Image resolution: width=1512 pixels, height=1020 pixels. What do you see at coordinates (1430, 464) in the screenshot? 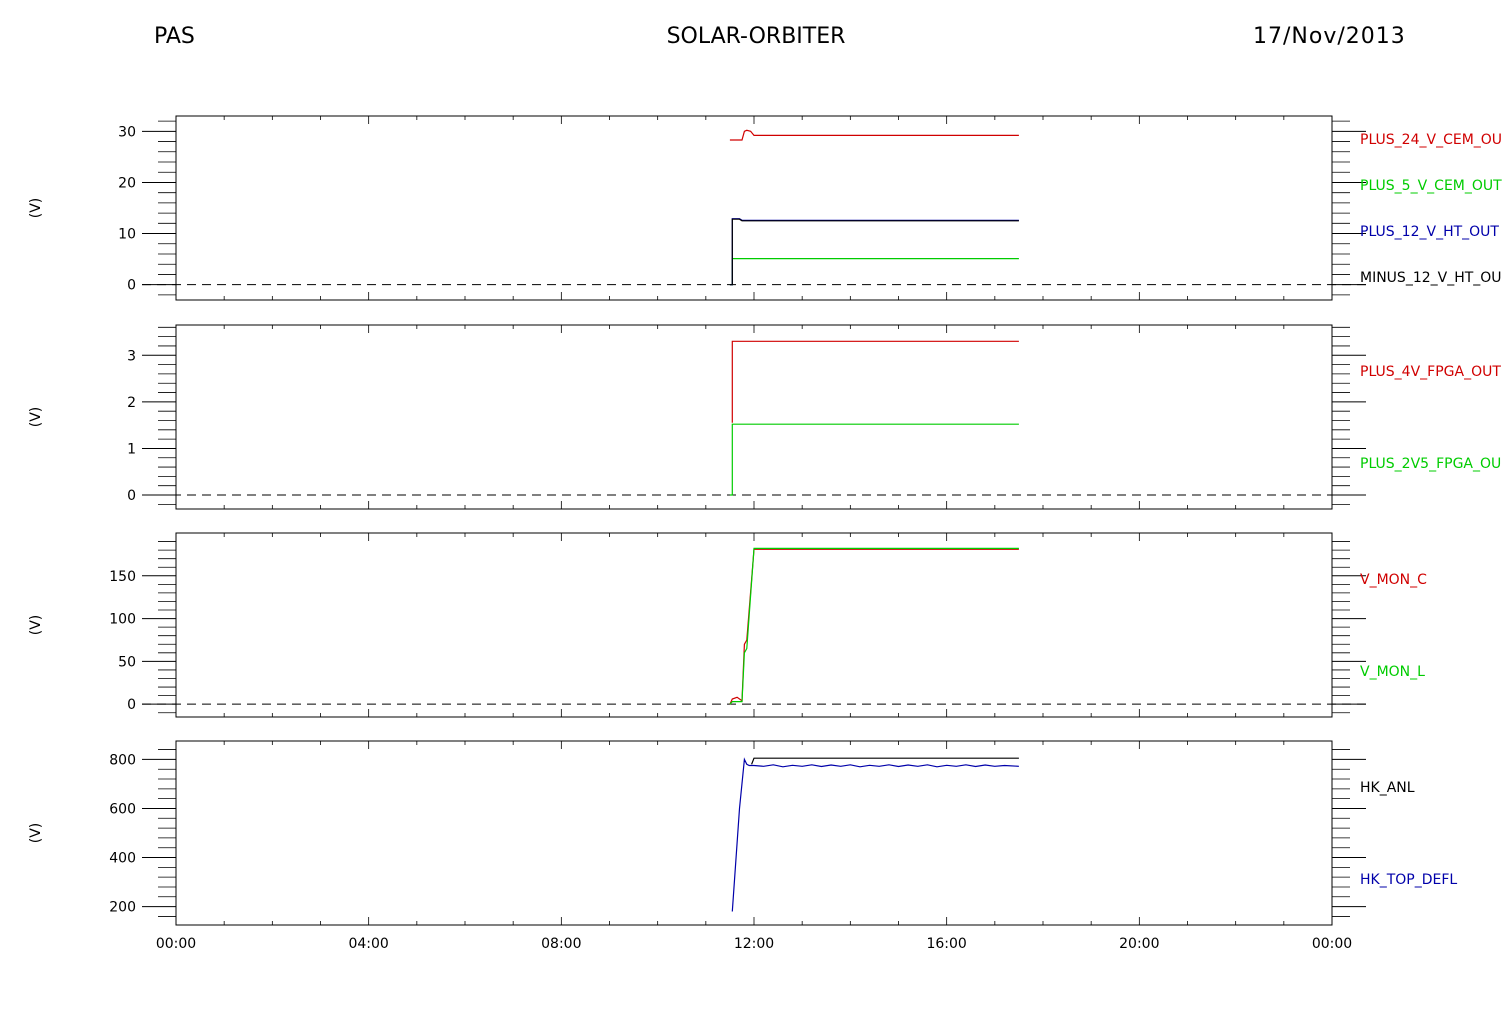
I see `legend-label: PLUS_2V5_FPGA_OU` at bounding box center [1430, 464].